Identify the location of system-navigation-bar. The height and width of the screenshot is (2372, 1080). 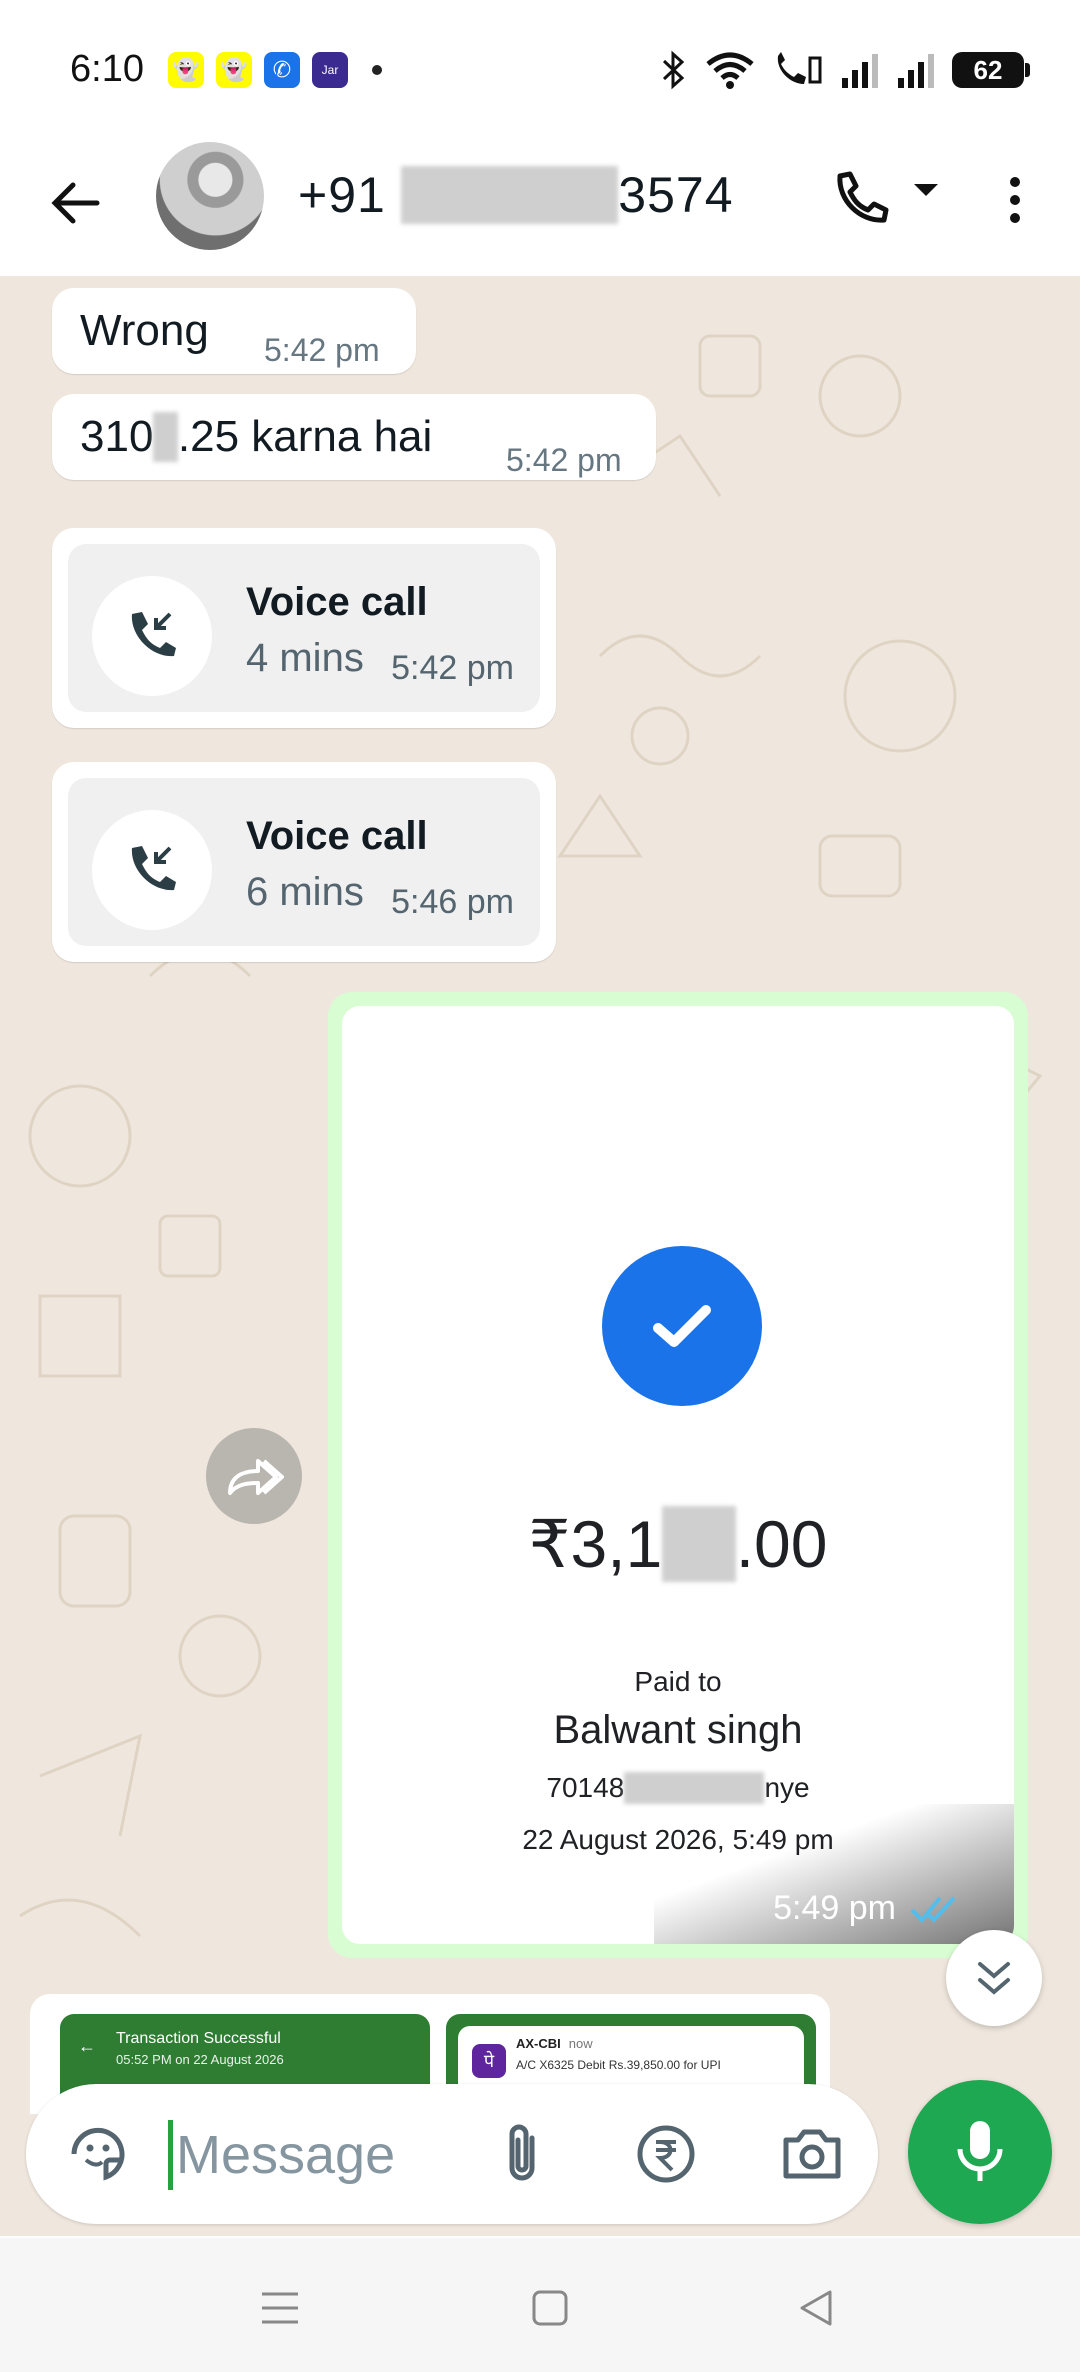
(540, 2305).